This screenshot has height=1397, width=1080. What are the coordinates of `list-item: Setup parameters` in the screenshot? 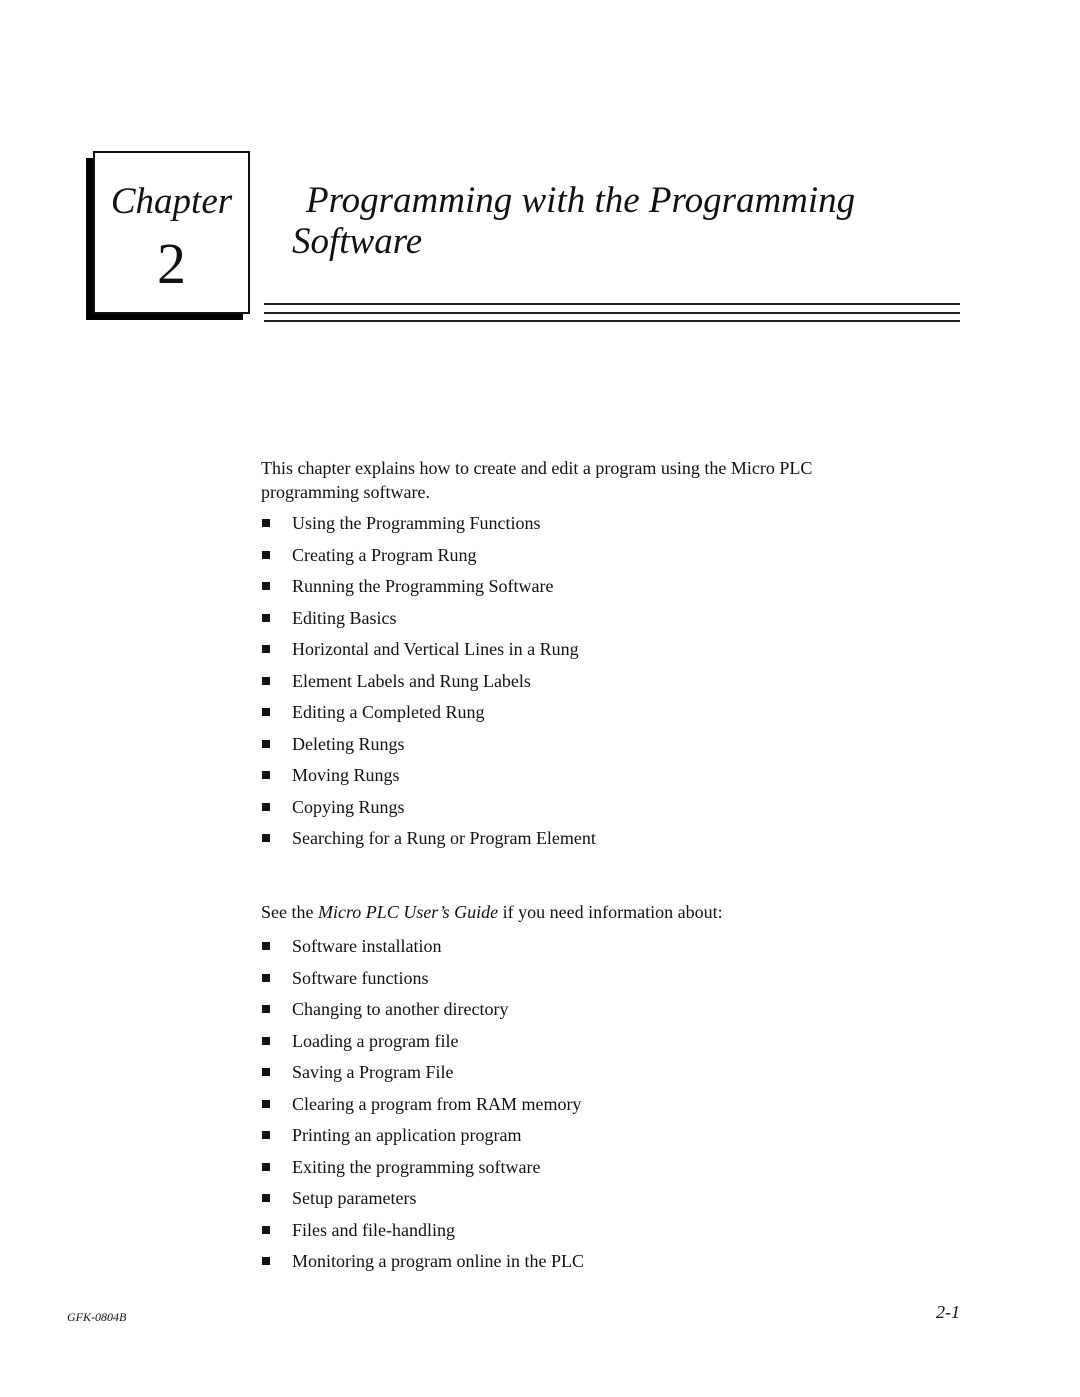 It's located at (422, 1202).